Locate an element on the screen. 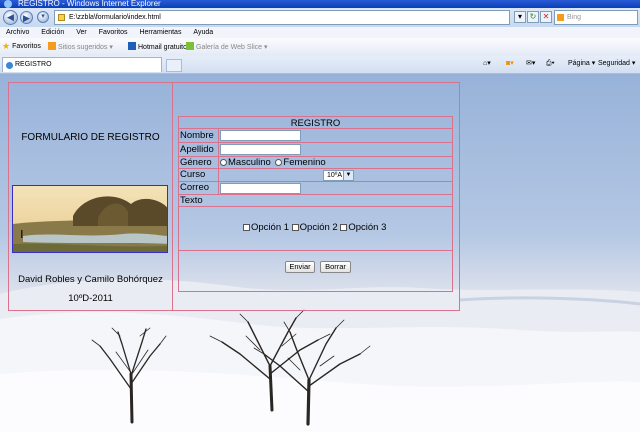 The height and width of the screenshot is (432, 640). menu-ver: Ver is located at coordinates (81, 32).